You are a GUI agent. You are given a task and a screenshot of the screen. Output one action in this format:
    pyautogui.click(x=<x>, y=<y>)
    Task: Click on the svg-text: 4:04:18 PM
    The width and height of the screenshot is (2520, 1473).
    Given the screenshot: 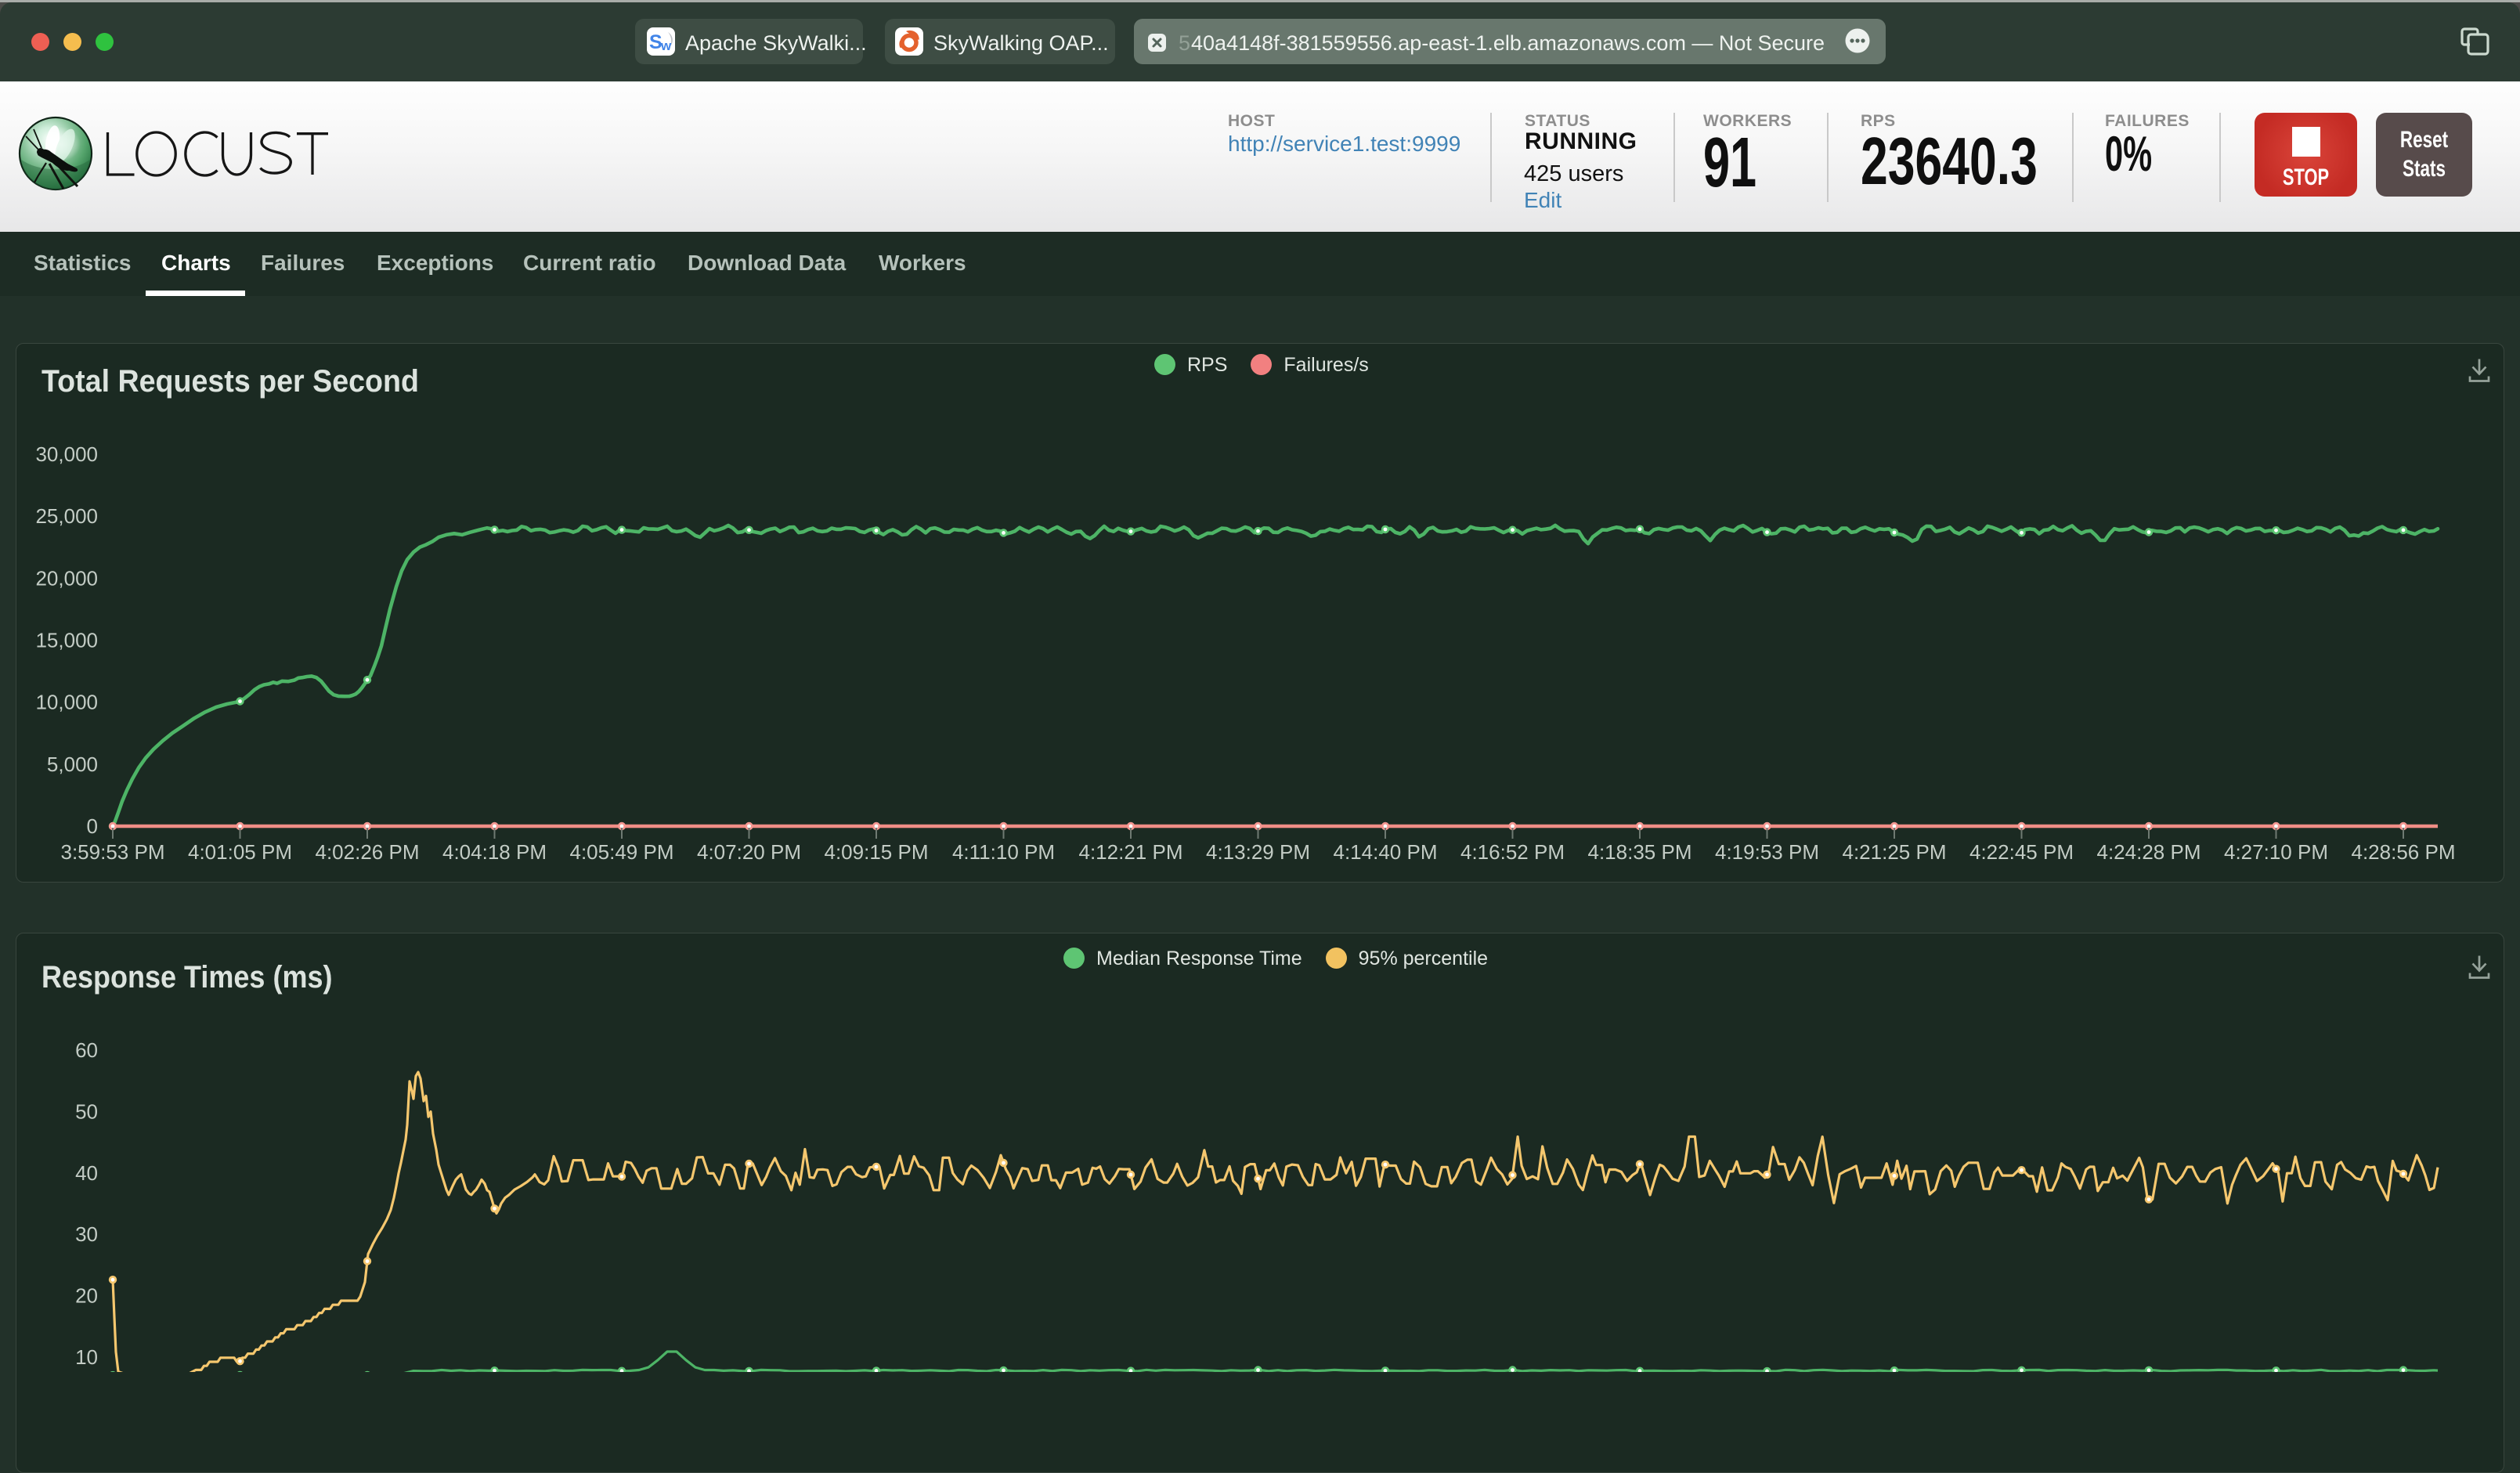 What is the action you would take?
    pyautogui.click(x=494, y=852)
    